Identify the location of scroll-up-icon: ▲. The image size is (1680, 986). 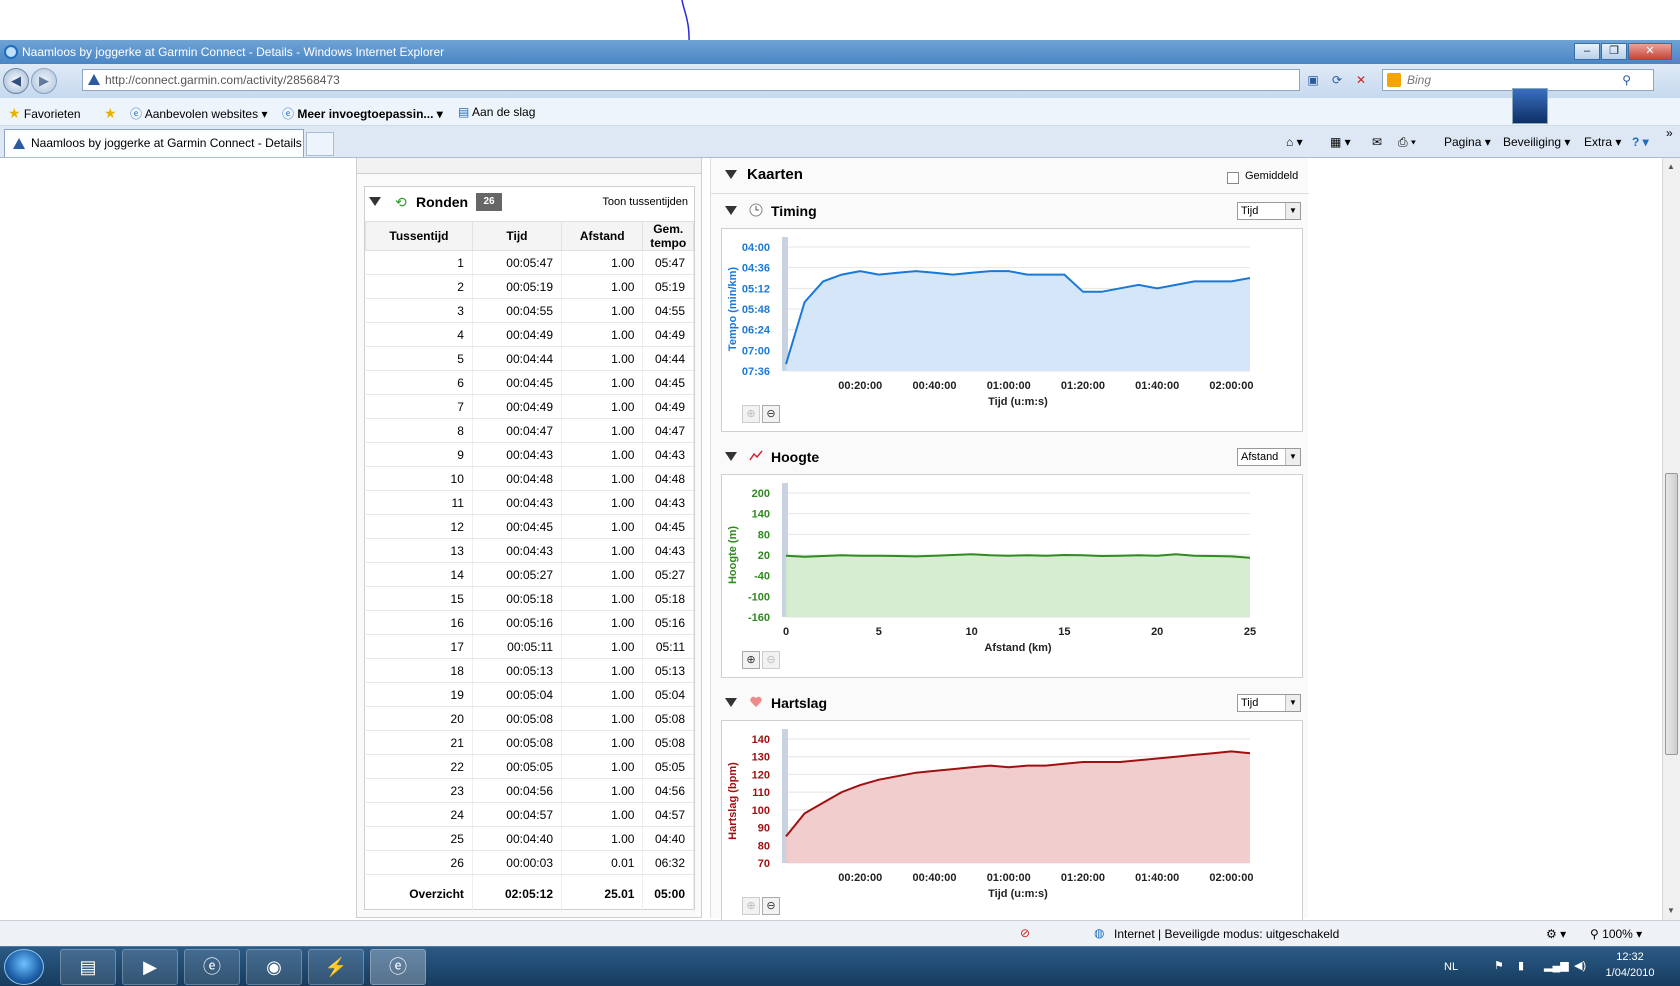
(1671, 166).